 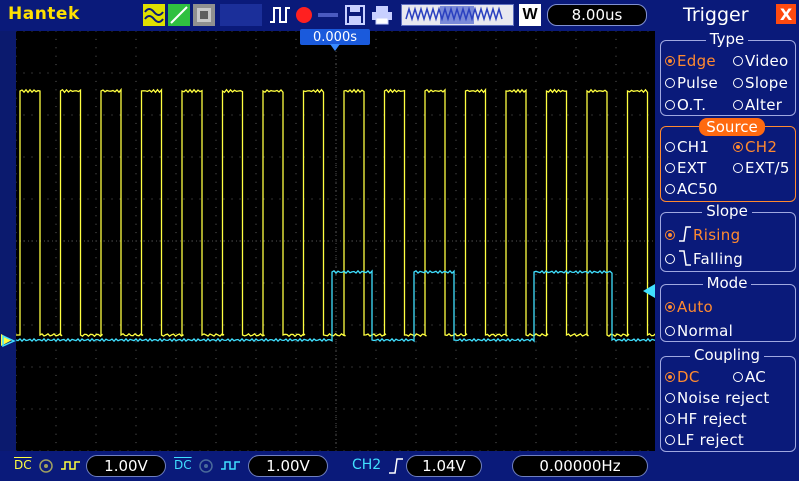 What do you see at coordinates (702, 235) in the screenshot?
I see `slope-option-rising: Rising` at bounding box center [702, 235].